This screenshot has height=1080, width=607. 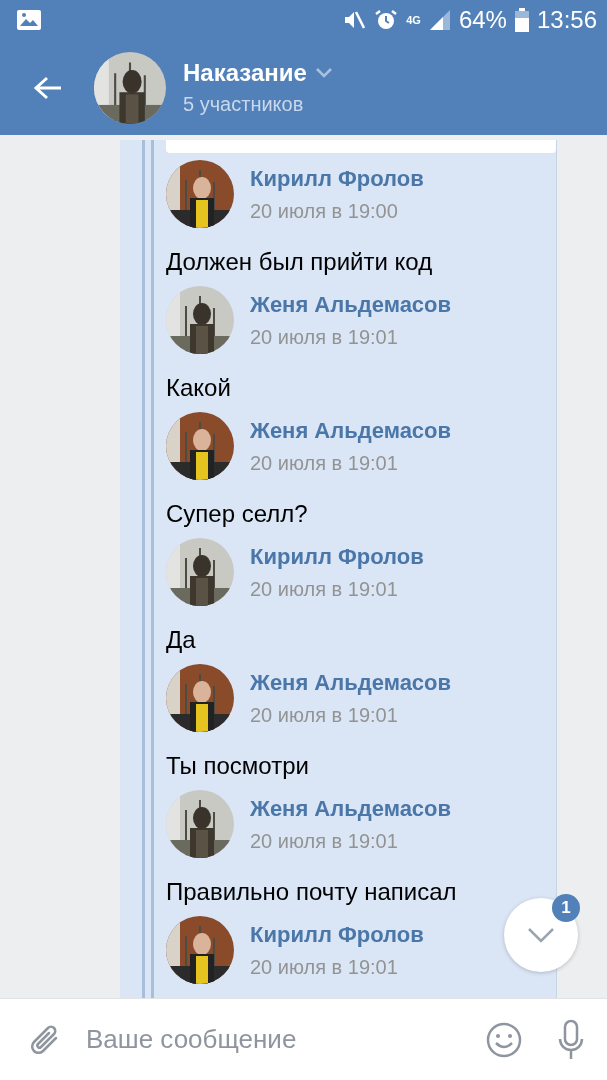 What do you see at coordinates (244, 104) in the screenshot?
I see `chat-subtitle: 5 участников` at bounding box center [244, 104].